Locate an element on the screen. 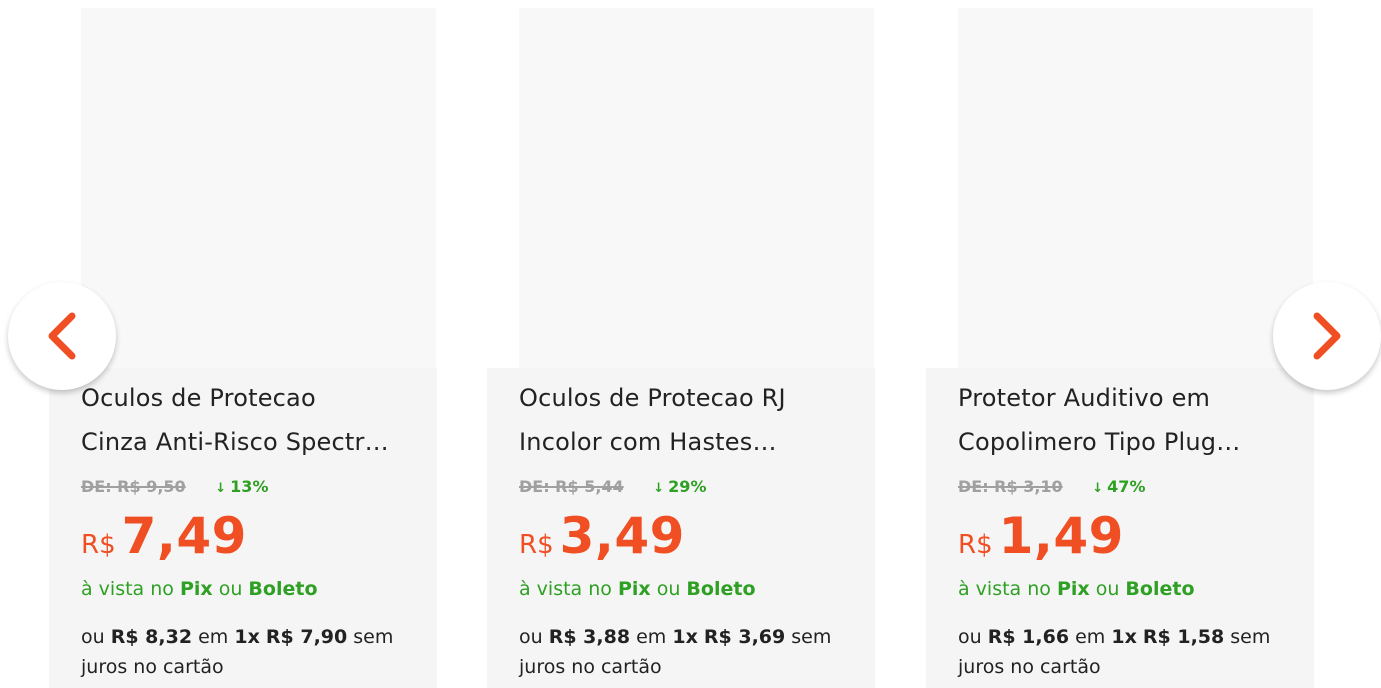 This screenshot has width=1381, height=688. carousel-next-button is located at coordinates (1327, 336).